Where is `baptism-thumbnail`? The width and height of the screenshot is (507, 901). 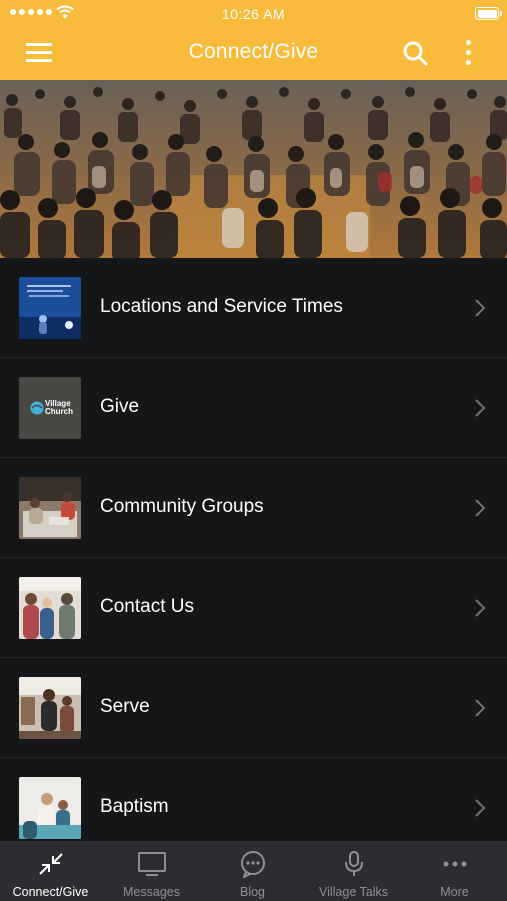
baptism-thumbnail is located at coordinates (50, 808).